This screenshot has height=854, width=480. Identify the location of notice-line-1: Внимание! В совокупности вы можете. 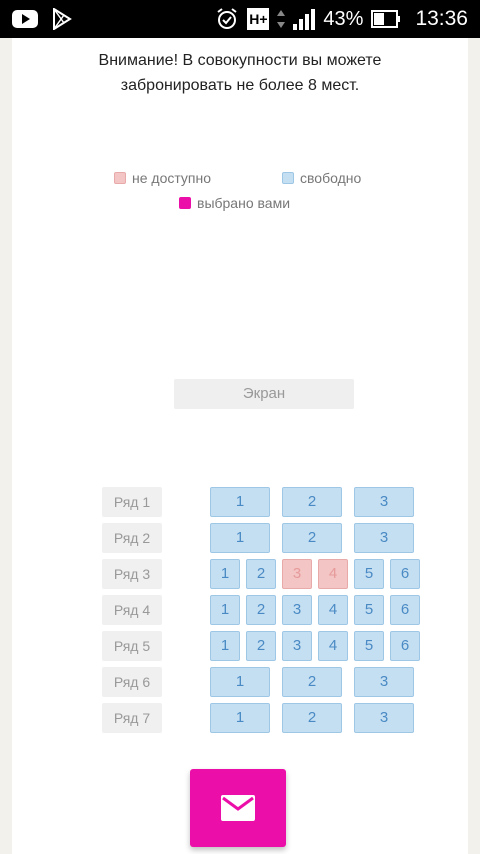
(240, 60).